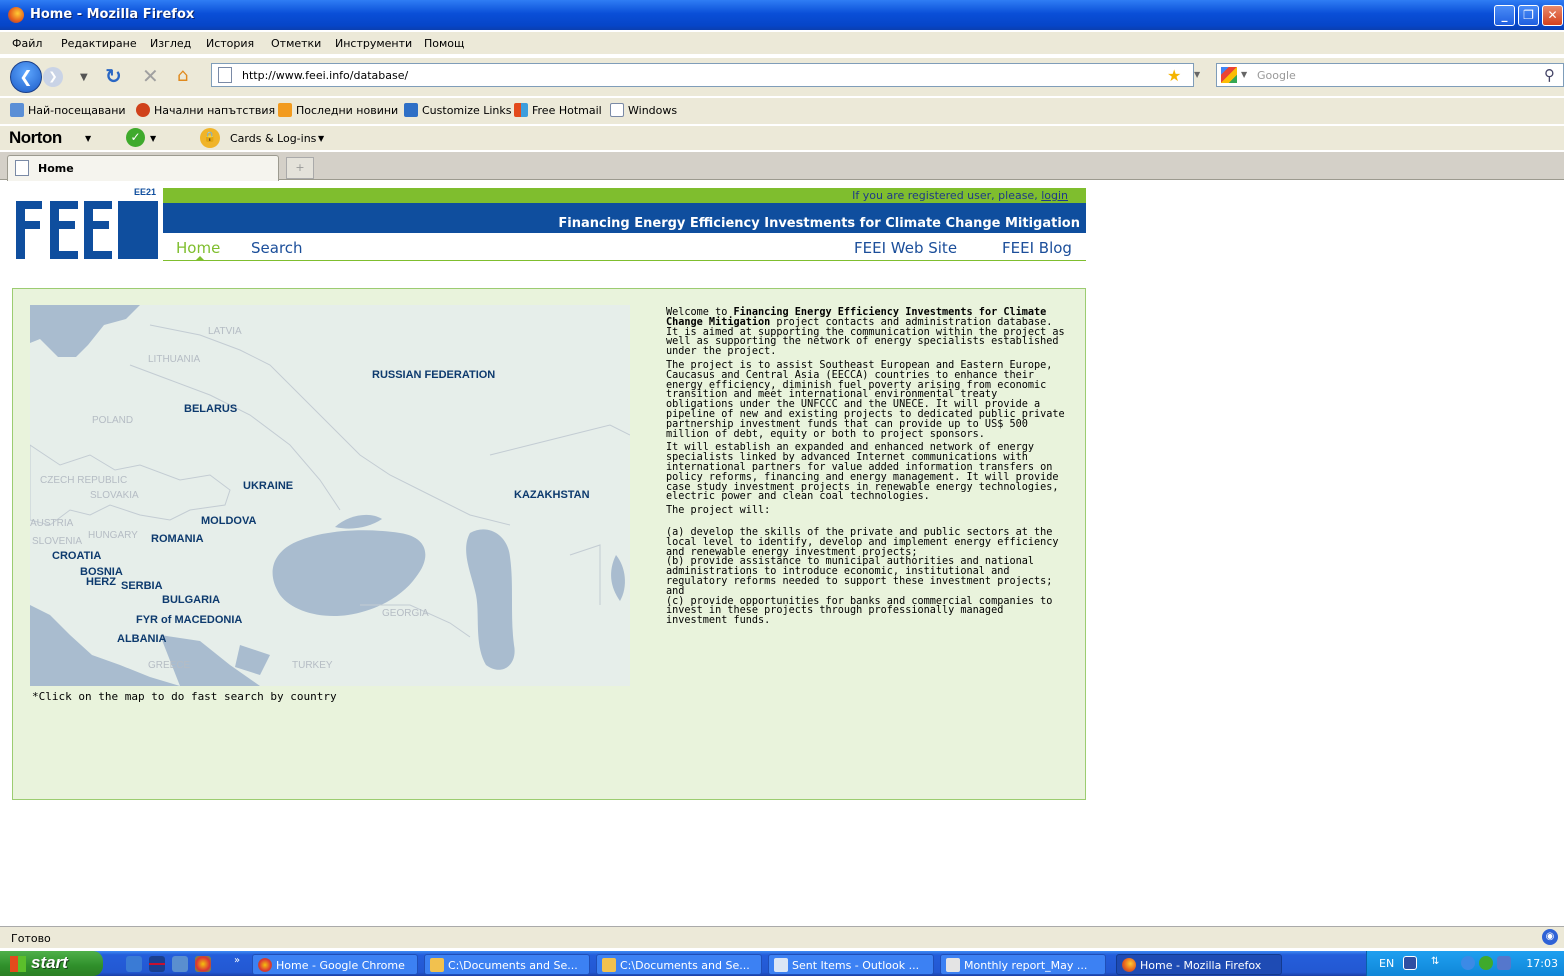 Image resolution: width=1564 pixels, height=976 pixels. Describe the element at coordinates (182, 76) in the screenshot. I see `home-icon: ⌂` at that location.